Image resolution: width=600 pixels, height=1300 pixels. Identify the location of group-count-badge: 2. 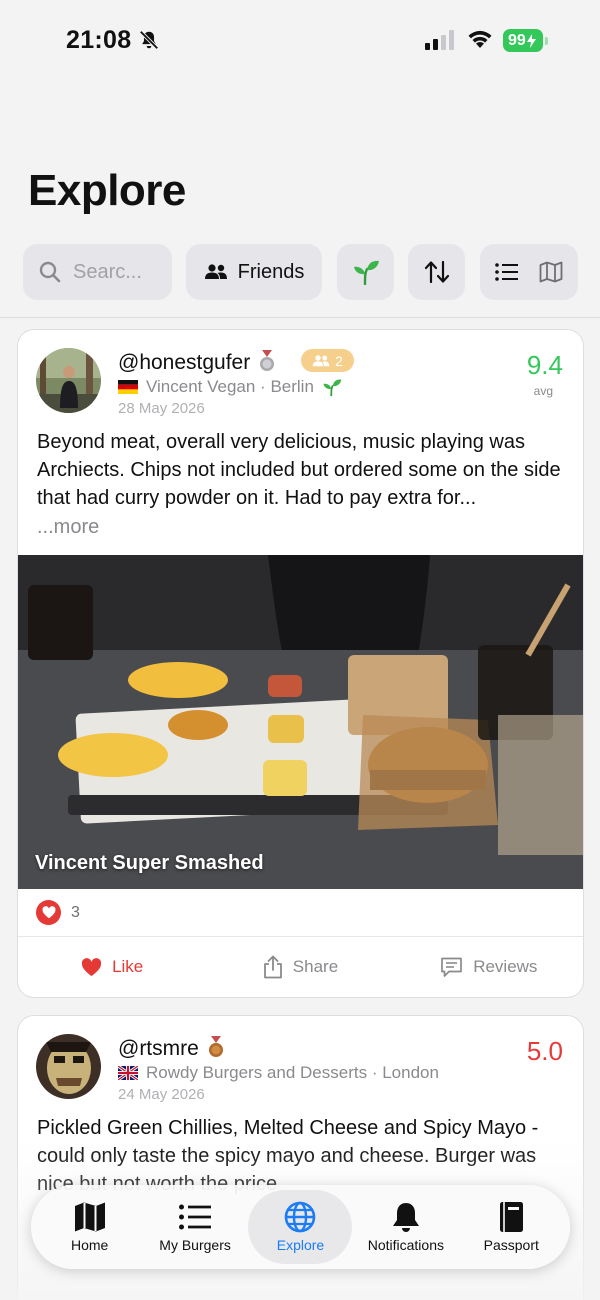
(327, 360).